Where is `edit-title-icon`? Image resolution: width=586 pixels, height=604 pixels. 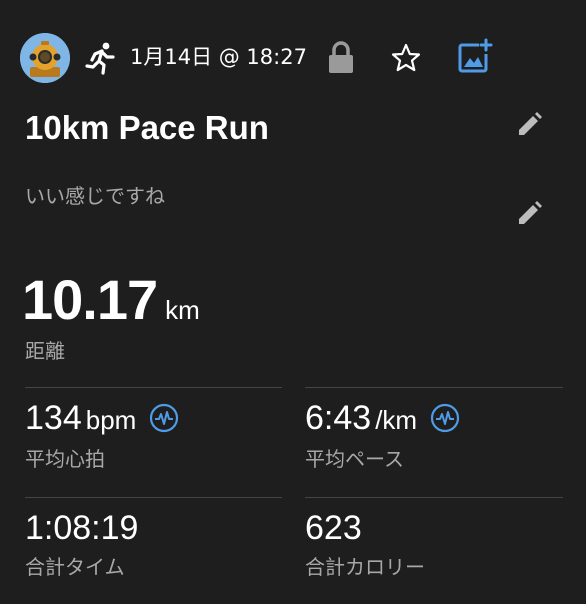 edit-title-icon is located at coordinates (529, 125).